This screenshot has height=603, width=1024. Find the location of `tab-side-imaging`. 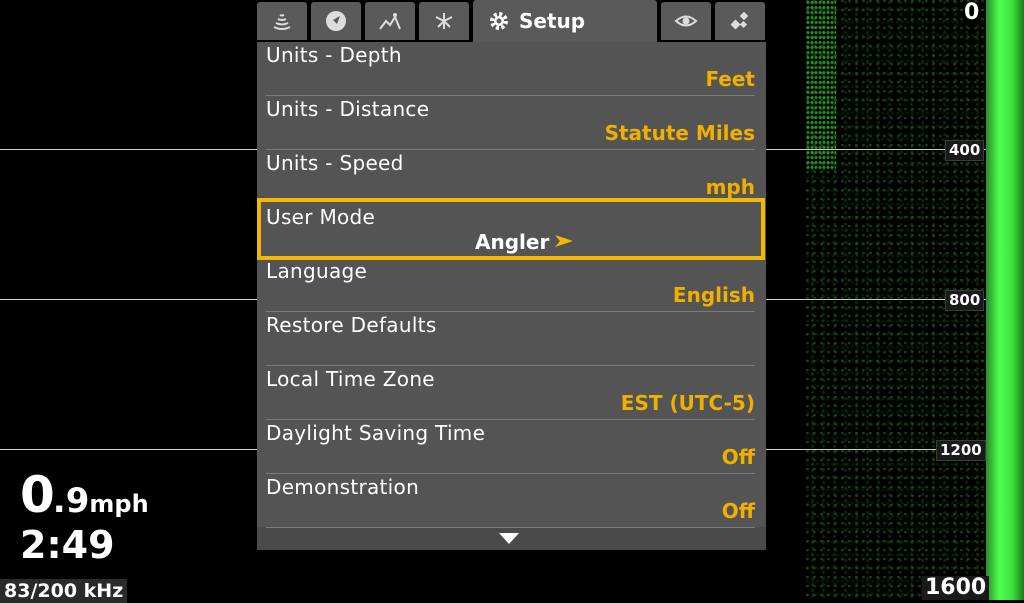

tab-side-imaging is located at coordinates (444, 21).